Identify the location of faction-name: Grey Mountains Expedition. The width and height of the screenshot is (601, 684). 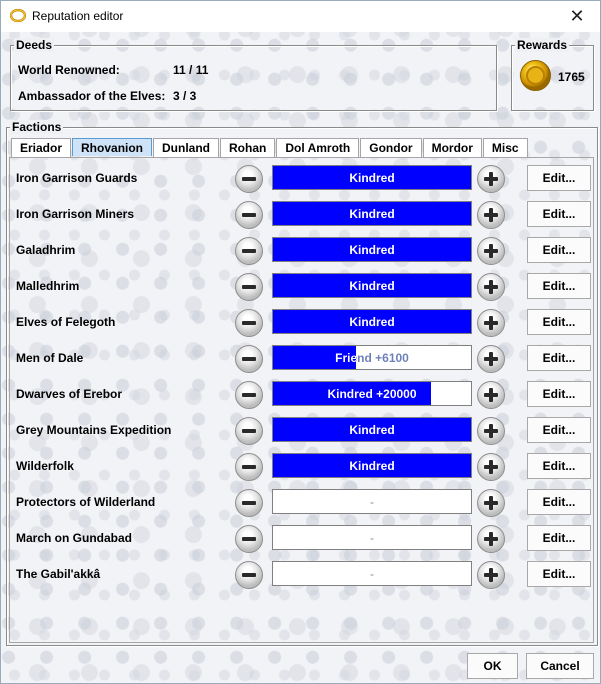
(94, 430).